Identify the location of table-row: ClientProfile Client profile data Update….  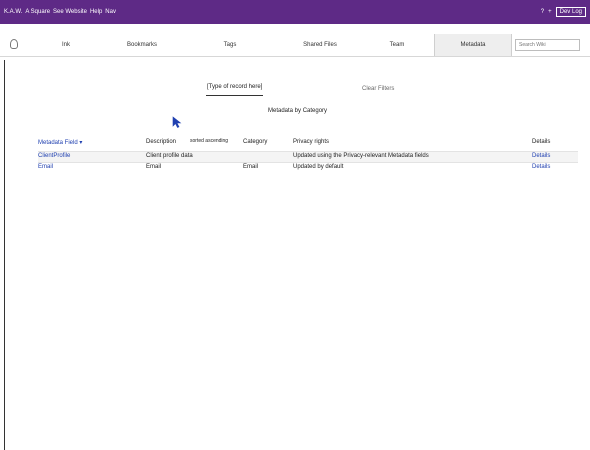
(308, 156).